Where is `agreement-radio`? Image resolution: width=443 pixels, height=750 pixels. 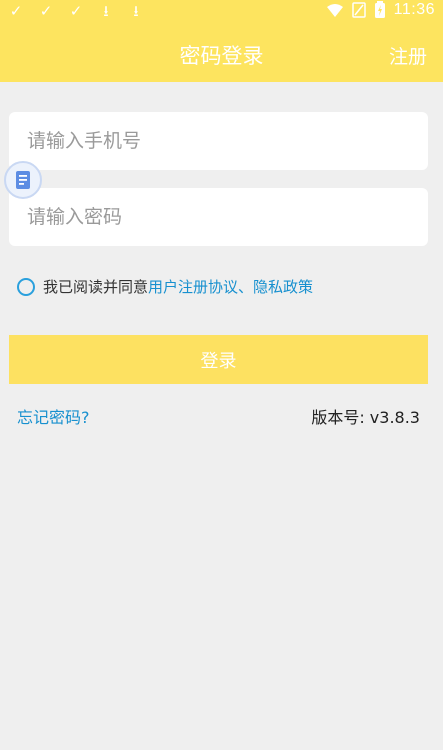
agreement-radio is located at coordinates (26, 286).